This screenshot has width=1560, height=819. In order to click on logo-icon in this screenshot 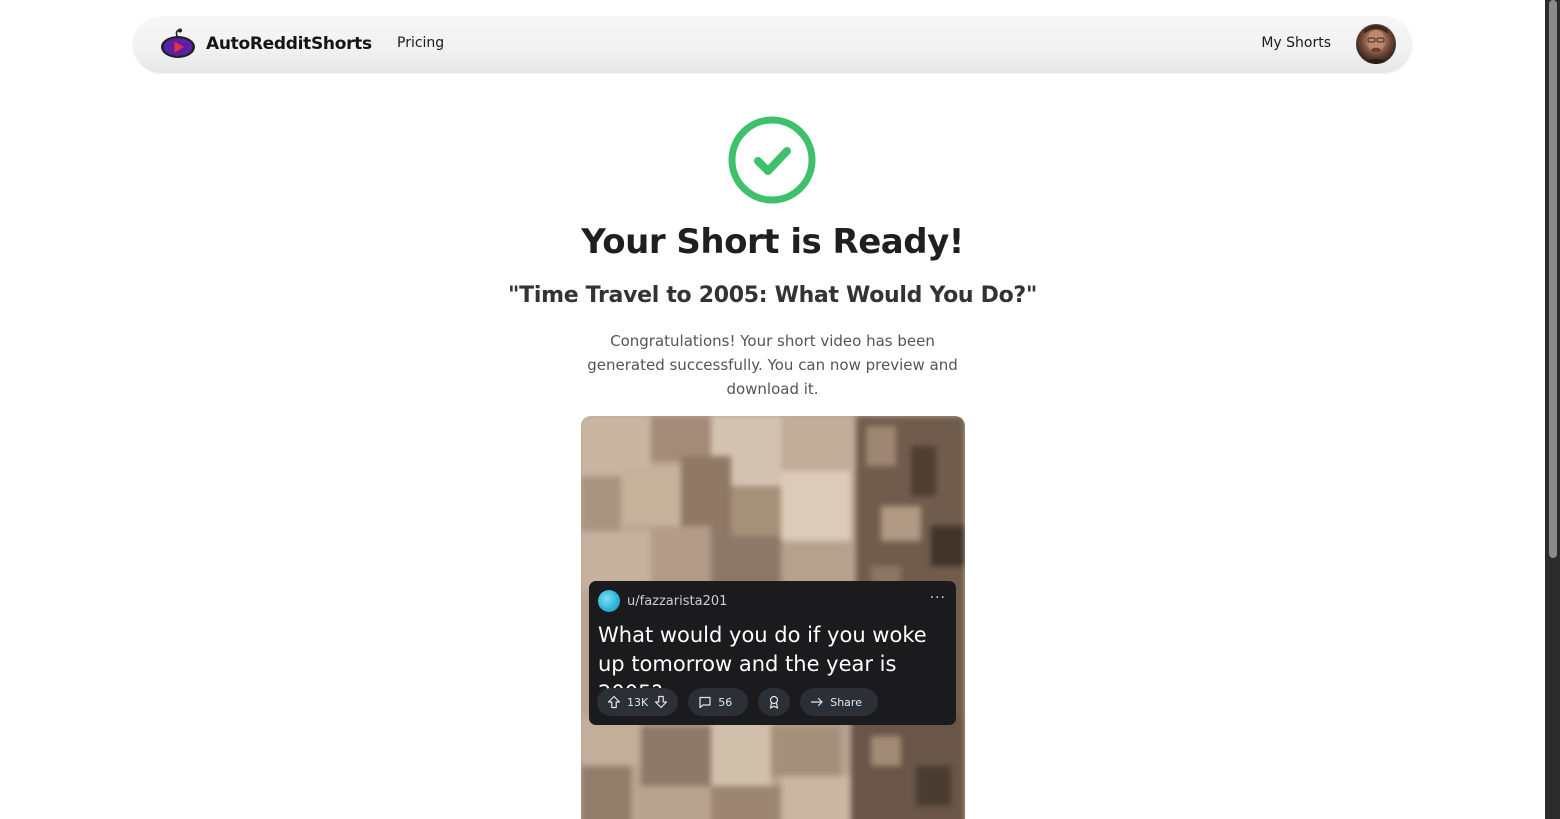, I will do `click(178, 43)`.